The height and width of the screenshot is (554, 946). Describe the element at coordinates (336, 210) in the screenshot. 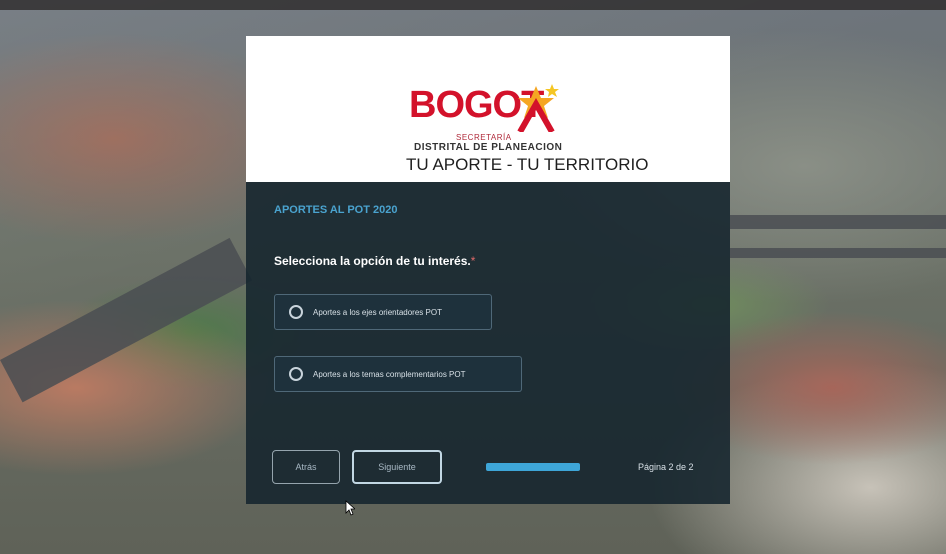

I see `section-title: APORTES AL POT 2020` at that location.